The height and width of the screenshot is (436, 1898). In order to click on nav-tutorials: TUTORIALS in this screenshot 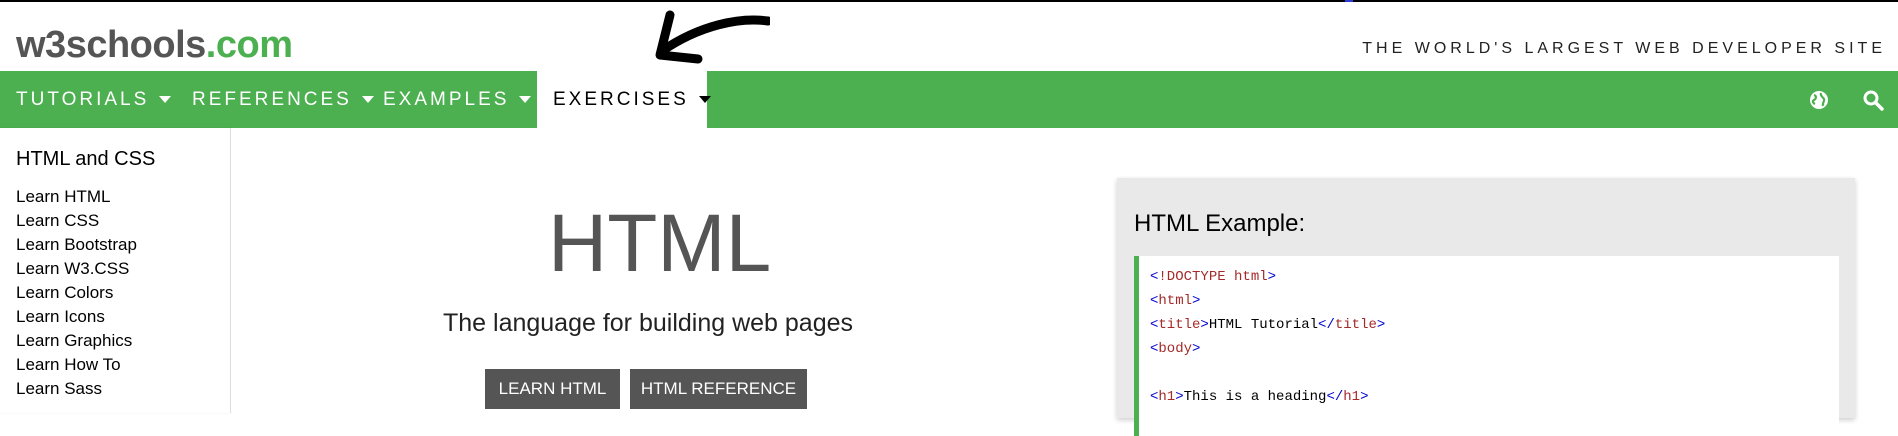, I will do `click(88, 99)`.